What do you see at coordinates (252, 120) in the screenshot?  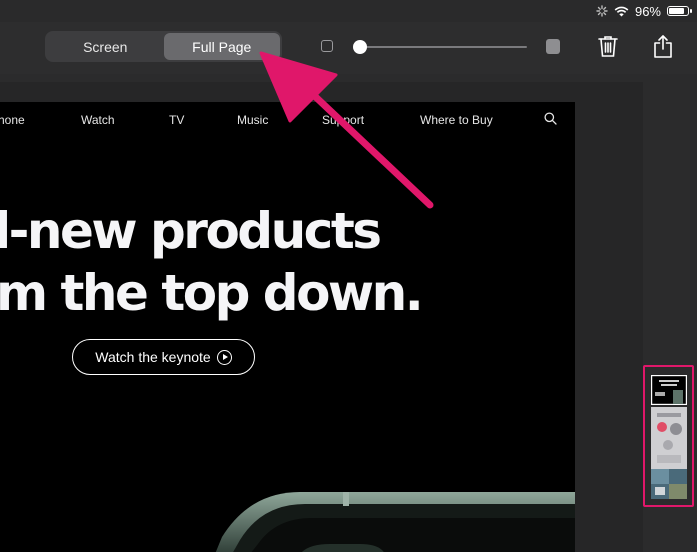 I see `nav-item-music: Music` at bounding box center [252, 120].